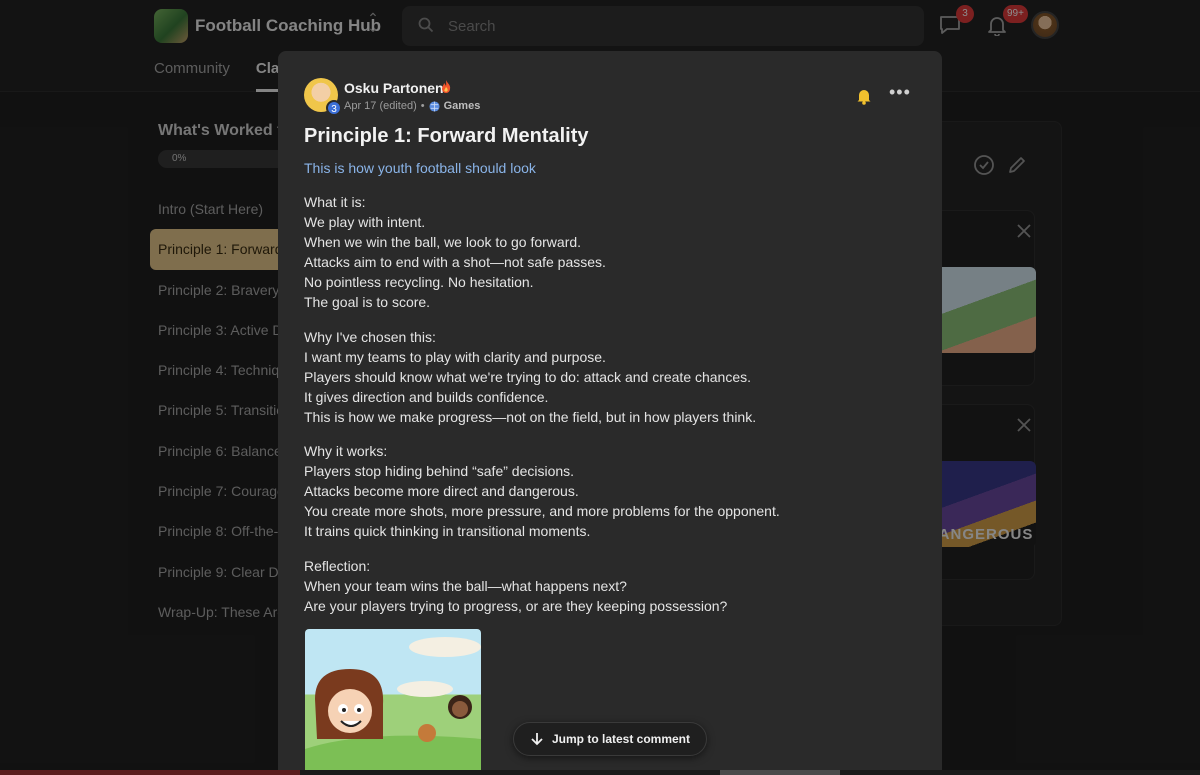  I want to click on author-level-badge: 3, so click(334, 108).